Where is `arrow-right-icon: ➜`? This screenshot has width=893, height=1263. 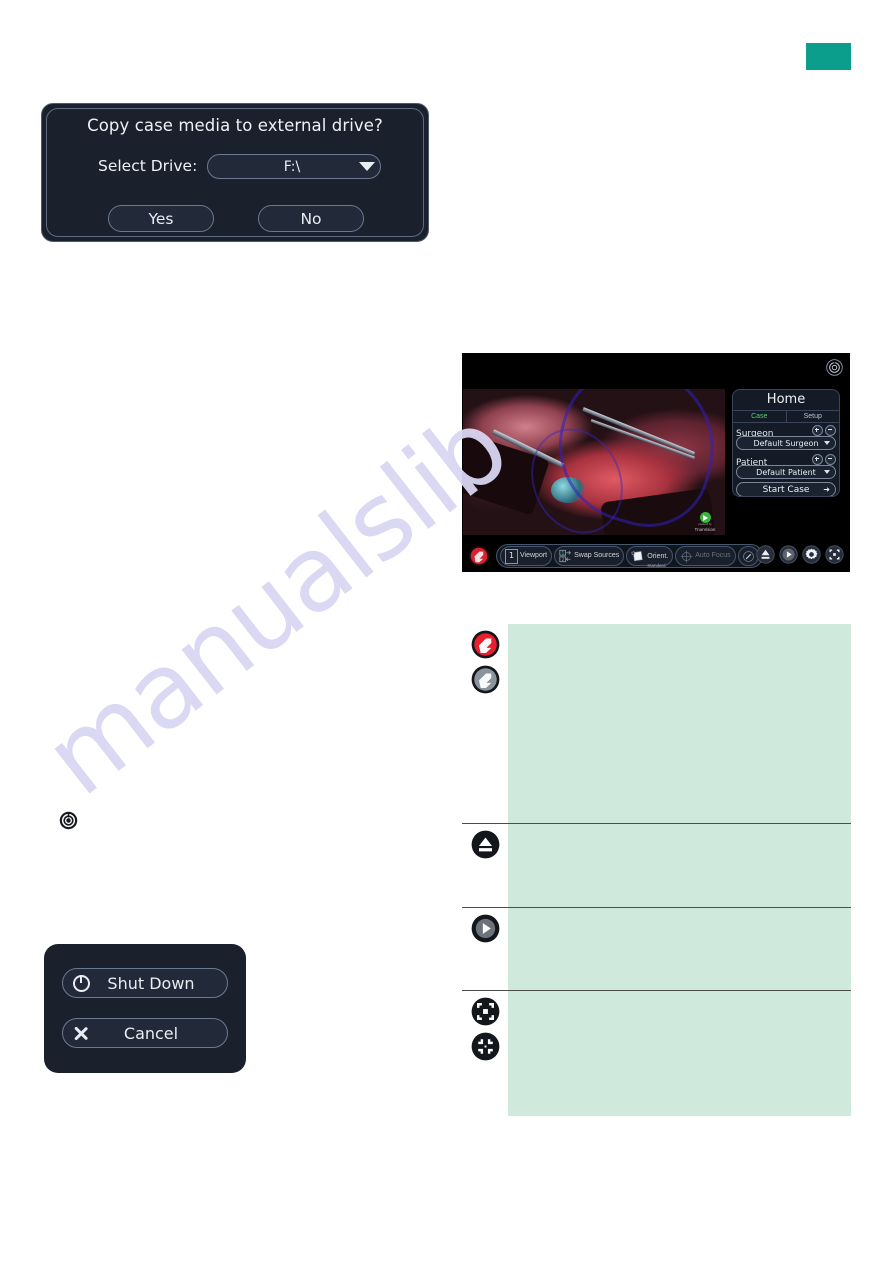 arrow-right-icon: ➜ is located at coordinates (826, 489).